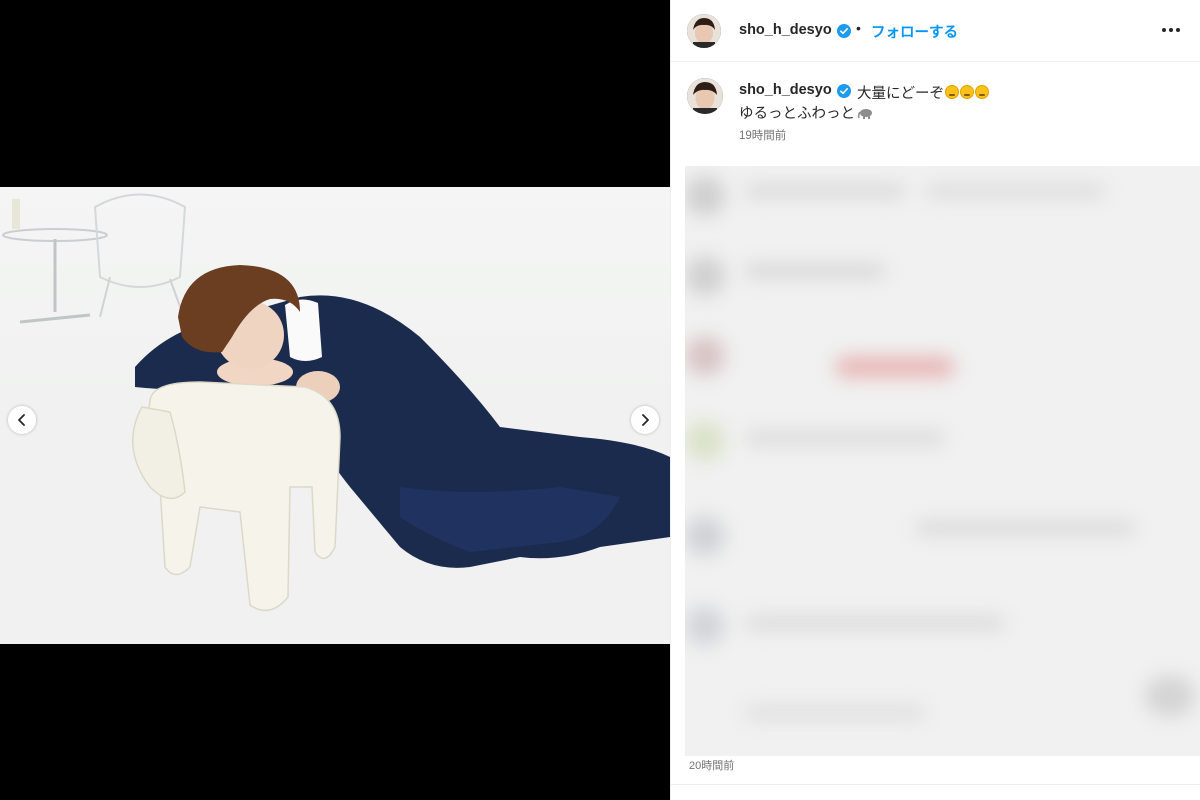 The height and width of the screenshot is (800, 1200). I want to click on divider, so click(935, 784).